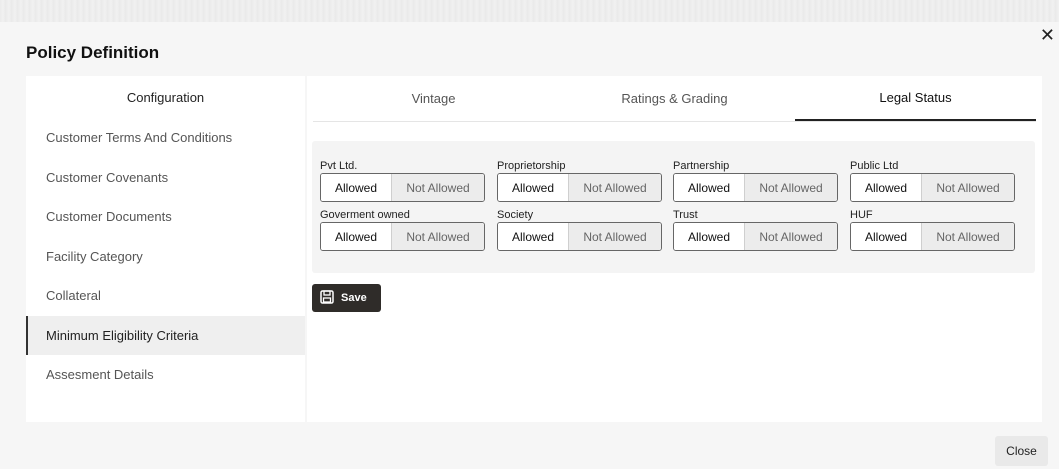 This screenshot has width=1059, height=469. What do you see at coordinates (915, 98) in the screenshot?
I see `tab-legal-status: Legal Status` at bounding box center [915, 98].